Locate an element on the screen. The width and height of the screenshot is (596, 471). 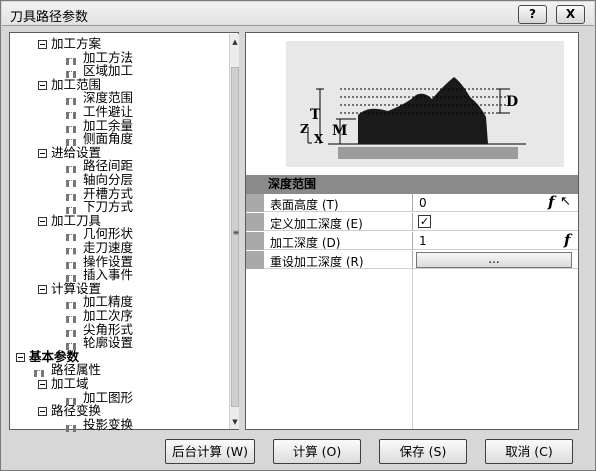
tree-item: 加工次序 is located at coordinates (108, 316).